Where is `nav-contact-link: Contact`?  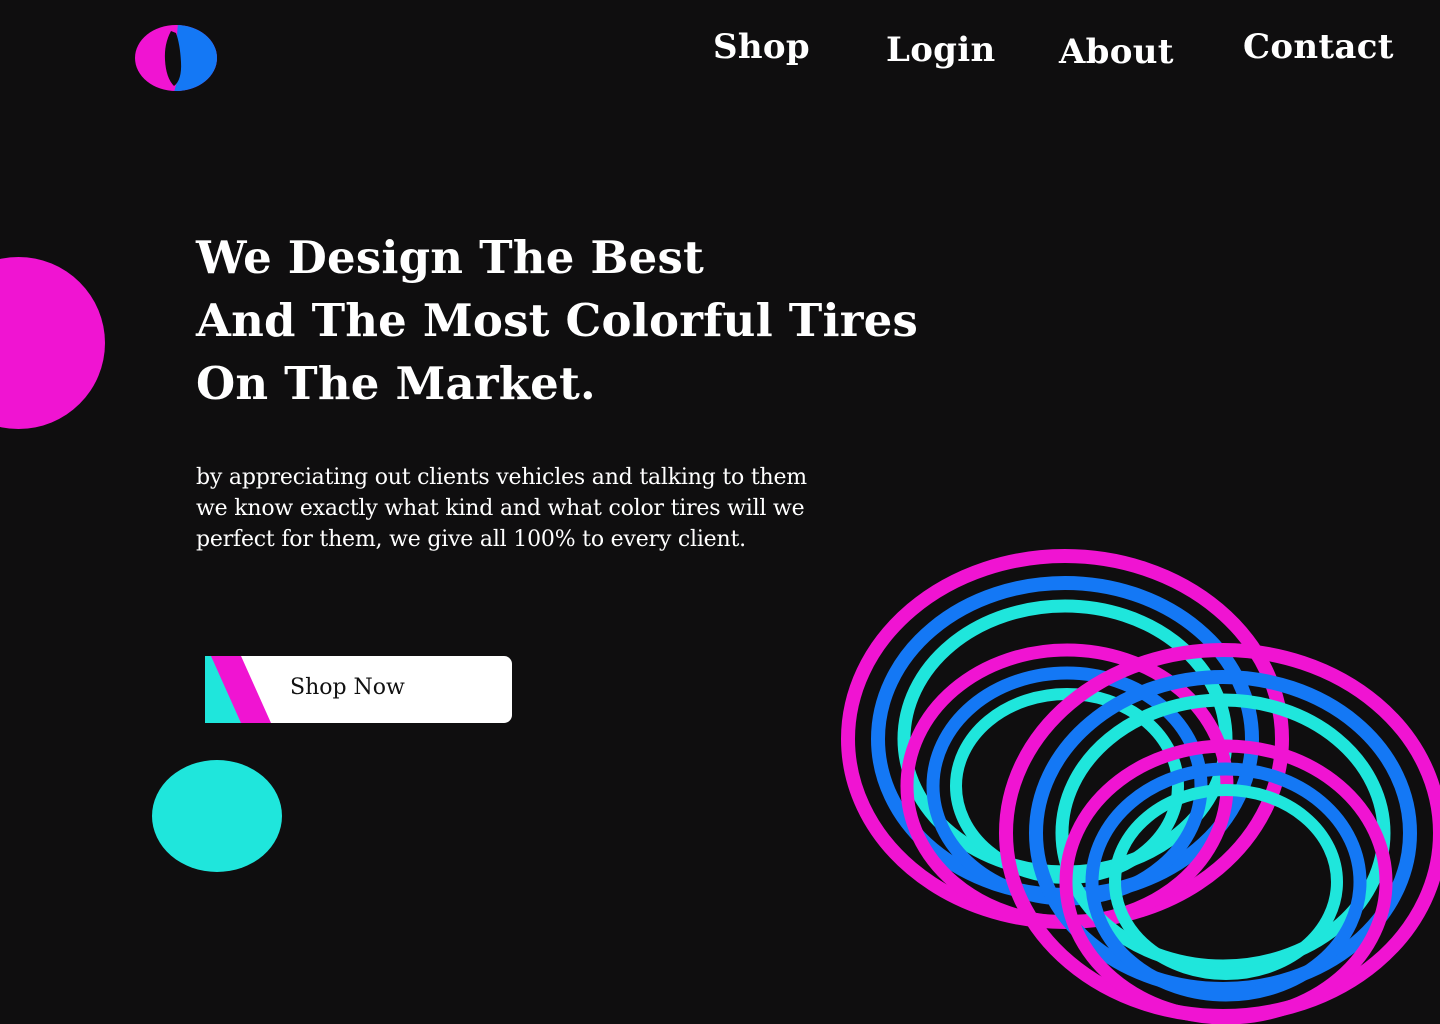
nav-contact-link: Contact is located at coordinates (1318, 47).